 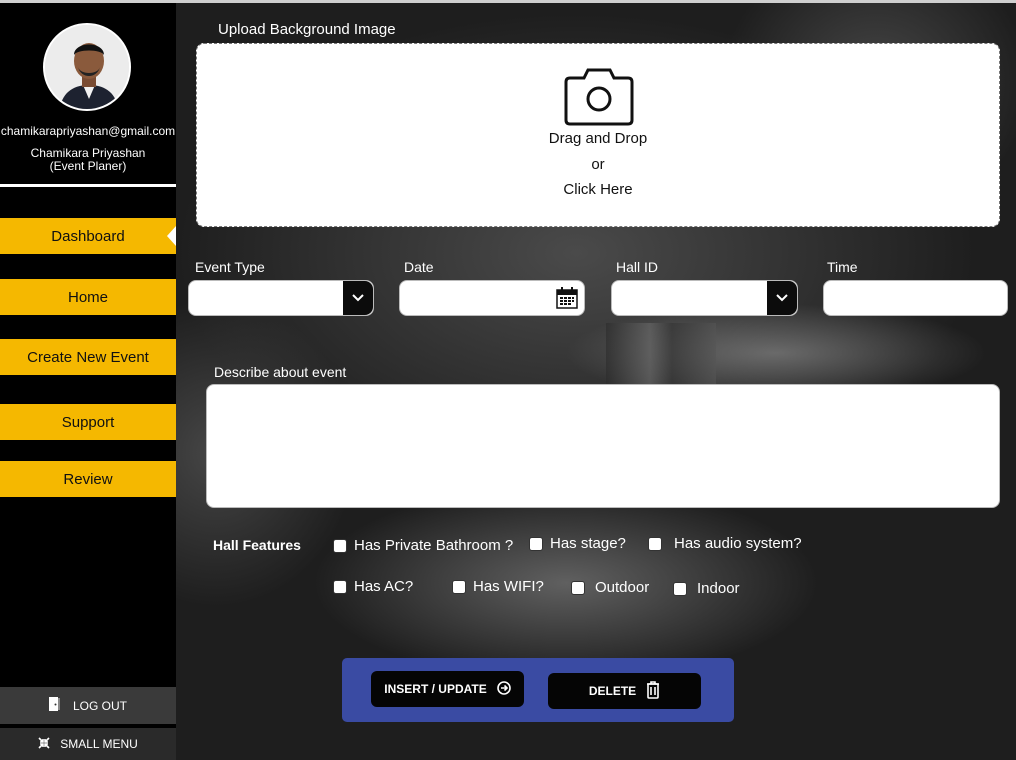 What do you see at coordinates (384, 586) in the screenshot?
I see `checkbox-label: Has AC?` at bounding box center [384, 586].